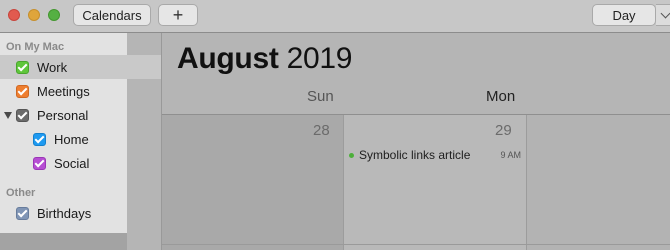 This screenshot has width=670, height=250. I want to click on group-header-other: Other, so click(21, 193).